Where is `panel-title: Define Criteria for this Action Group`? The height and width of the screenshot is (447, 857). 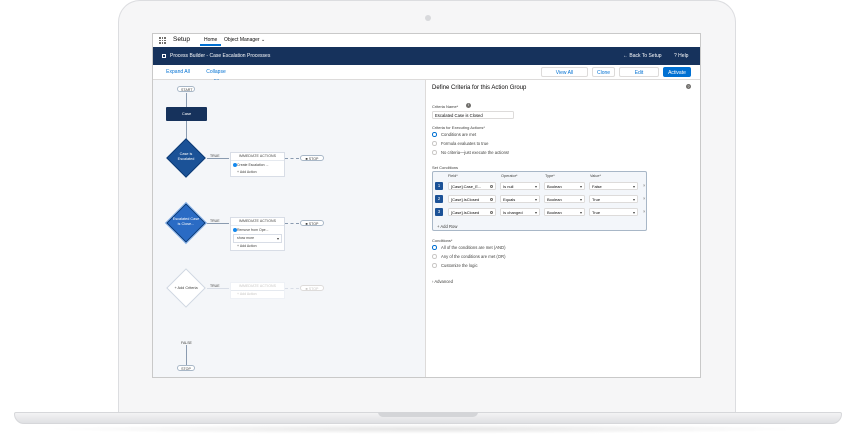
panel-title: Define Criteria for this Action Group is located at coordinates (479, 88).